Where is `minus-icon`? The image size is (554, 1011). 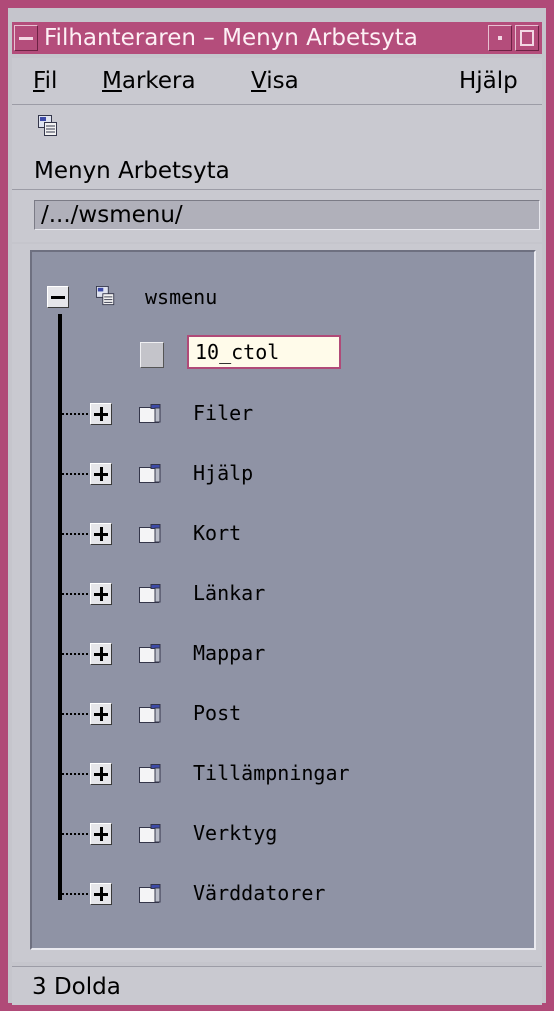
minus-icon is located at coordinates (58, 297).